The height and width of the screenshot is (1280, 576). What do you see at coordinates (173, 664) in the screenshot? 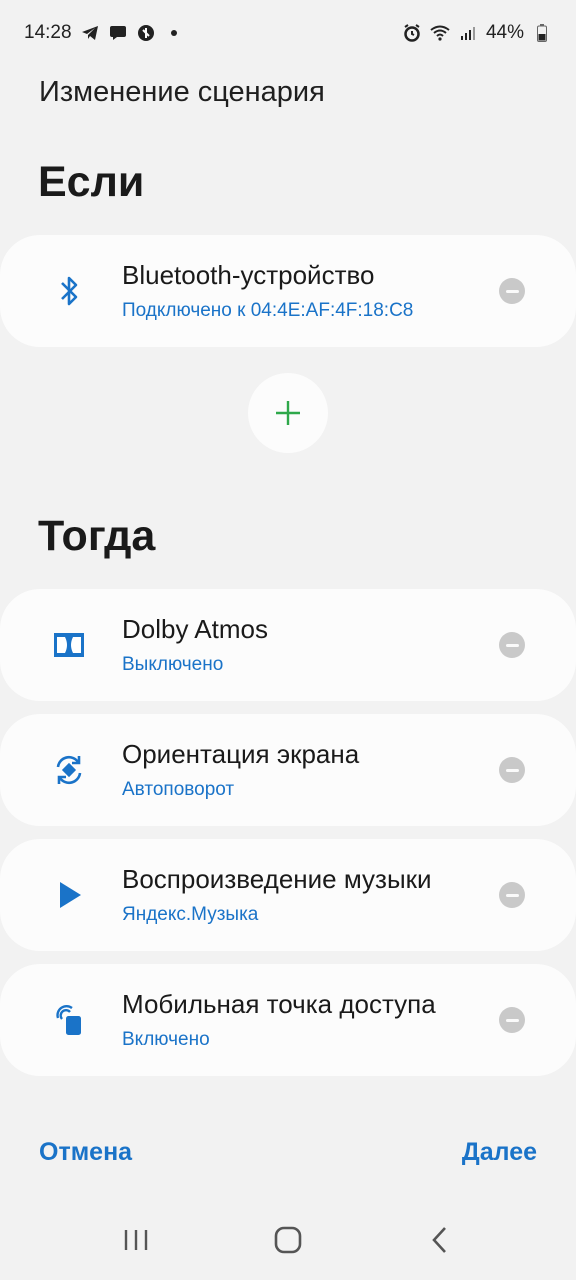
I see `action-subtitle: Выключено` at bounding box center [173, 664].